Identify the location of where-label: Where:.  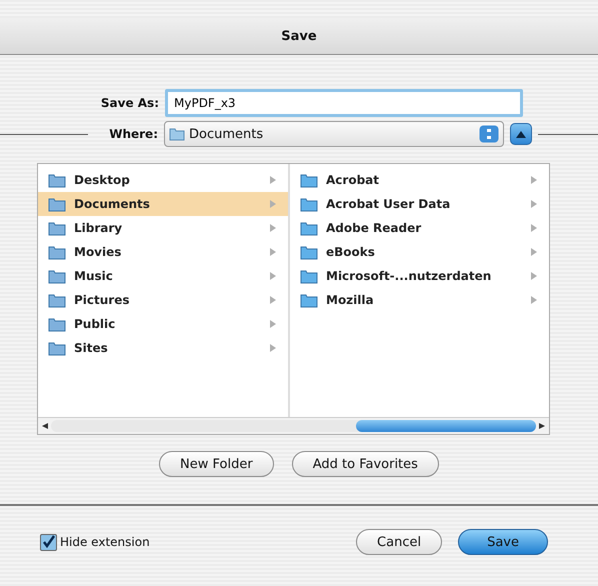
(133, 134).